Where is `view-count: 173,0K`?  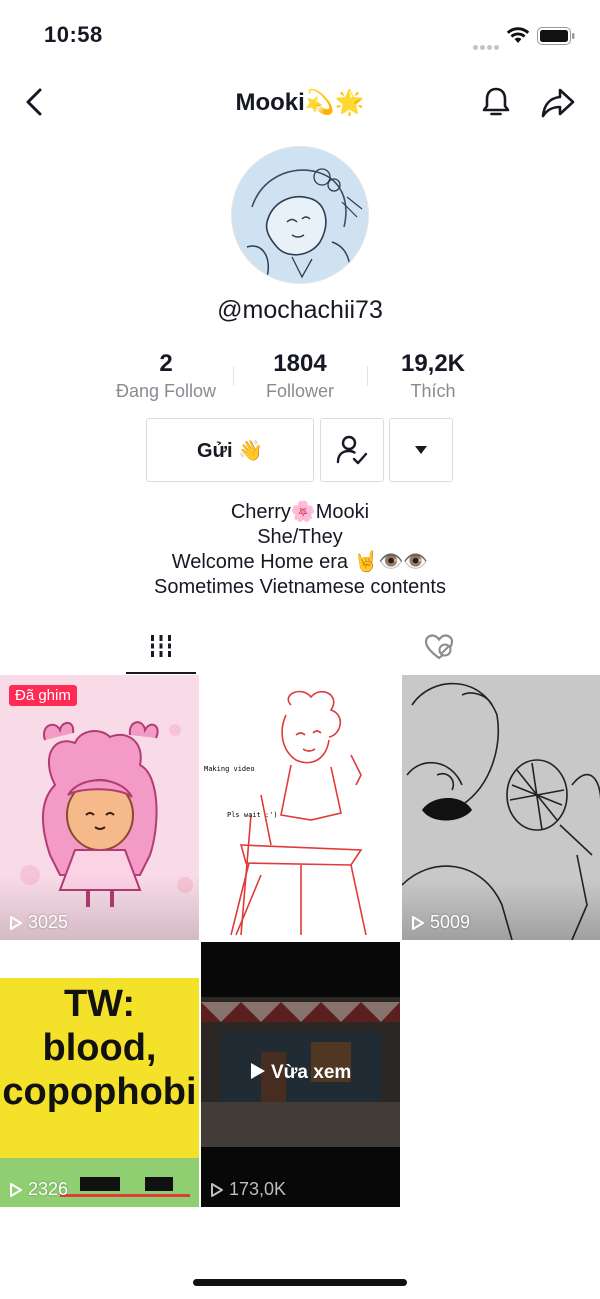
view-count: 173,0K is located at coordinates (248, 1189).